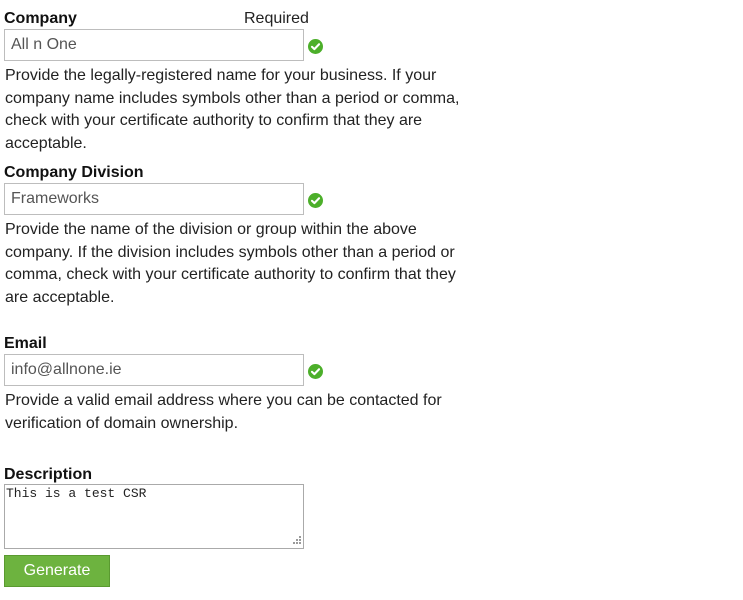  I want to click on company-label: Company, so click(40, 18).